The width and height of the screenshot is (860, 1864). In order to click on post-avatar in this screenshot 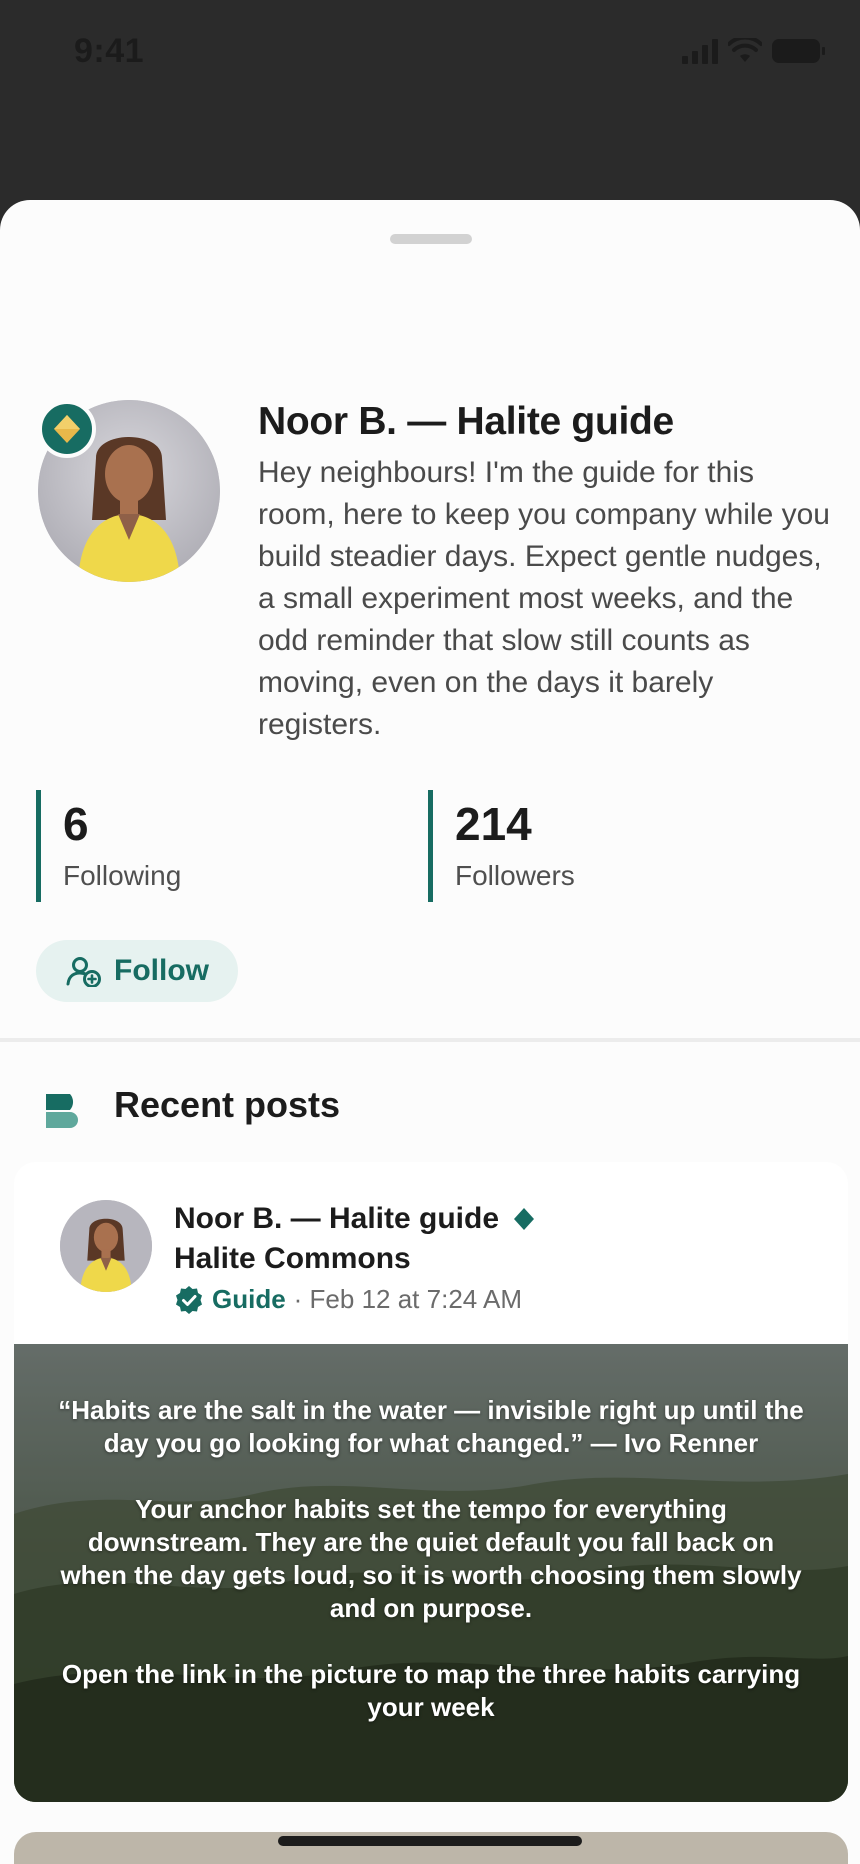, I will do `click(106, 1246)`.